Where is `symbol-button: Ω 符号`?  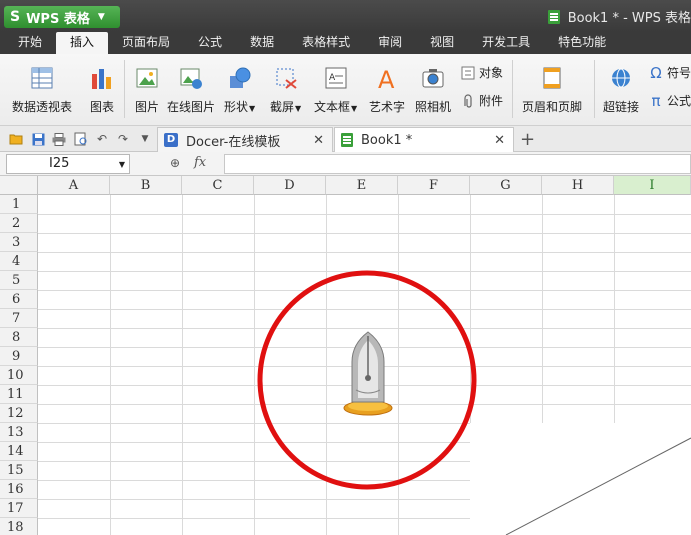
symbol-button: Ω 符号 is located at coordinates (669, 72).